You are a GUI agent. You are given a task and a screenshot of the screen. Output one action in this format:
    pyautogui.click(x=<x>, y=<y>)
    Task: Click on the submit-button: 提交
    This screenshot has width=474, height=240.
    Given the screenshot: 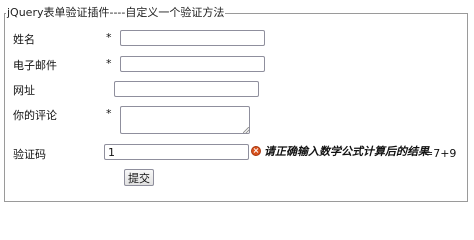 What is the action you would take?
    pyautogui.click(x=139, y=177)
    